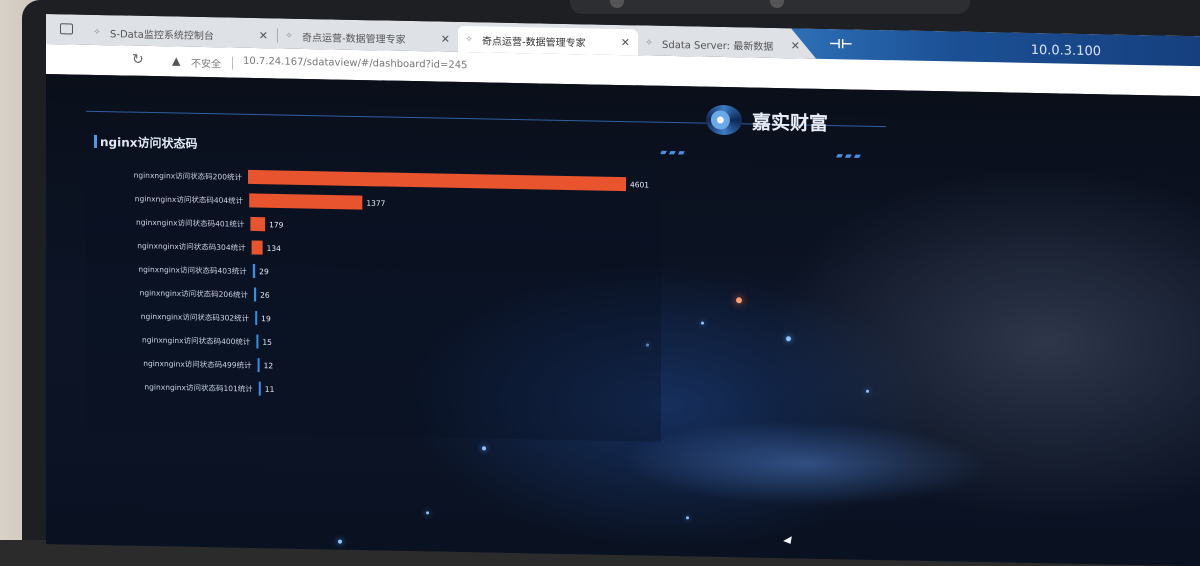 This screenshot has width=1200, height=566. Describe the element at coordinates (266, 318) in the screenshot. I see `value-label: 19` at that location.